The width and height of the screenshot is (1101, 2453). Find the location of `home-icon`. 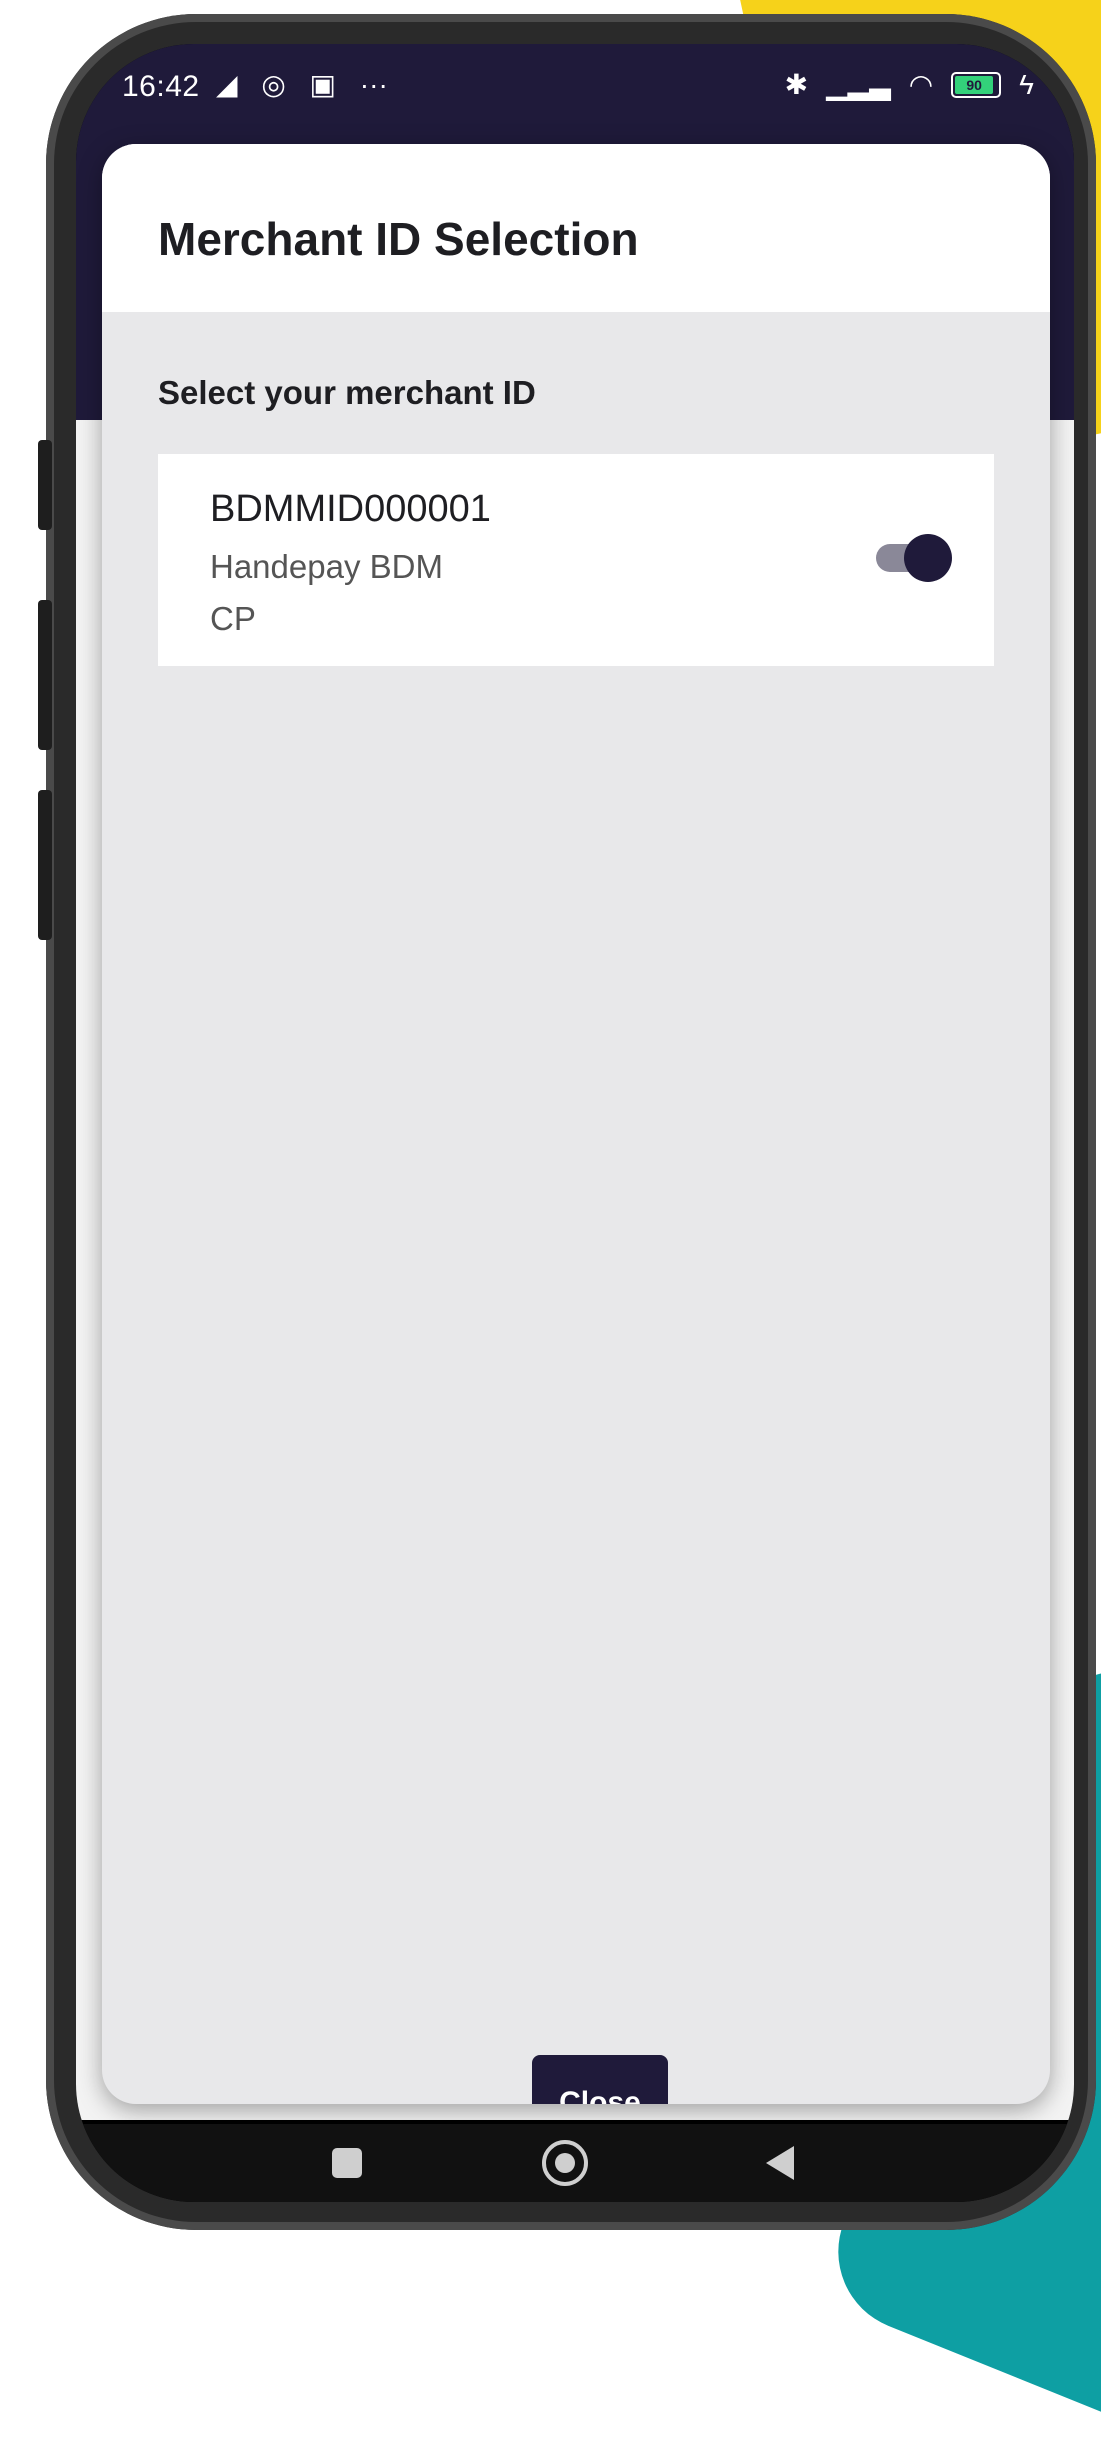

home-icon is located at coordinates (565, 2163).